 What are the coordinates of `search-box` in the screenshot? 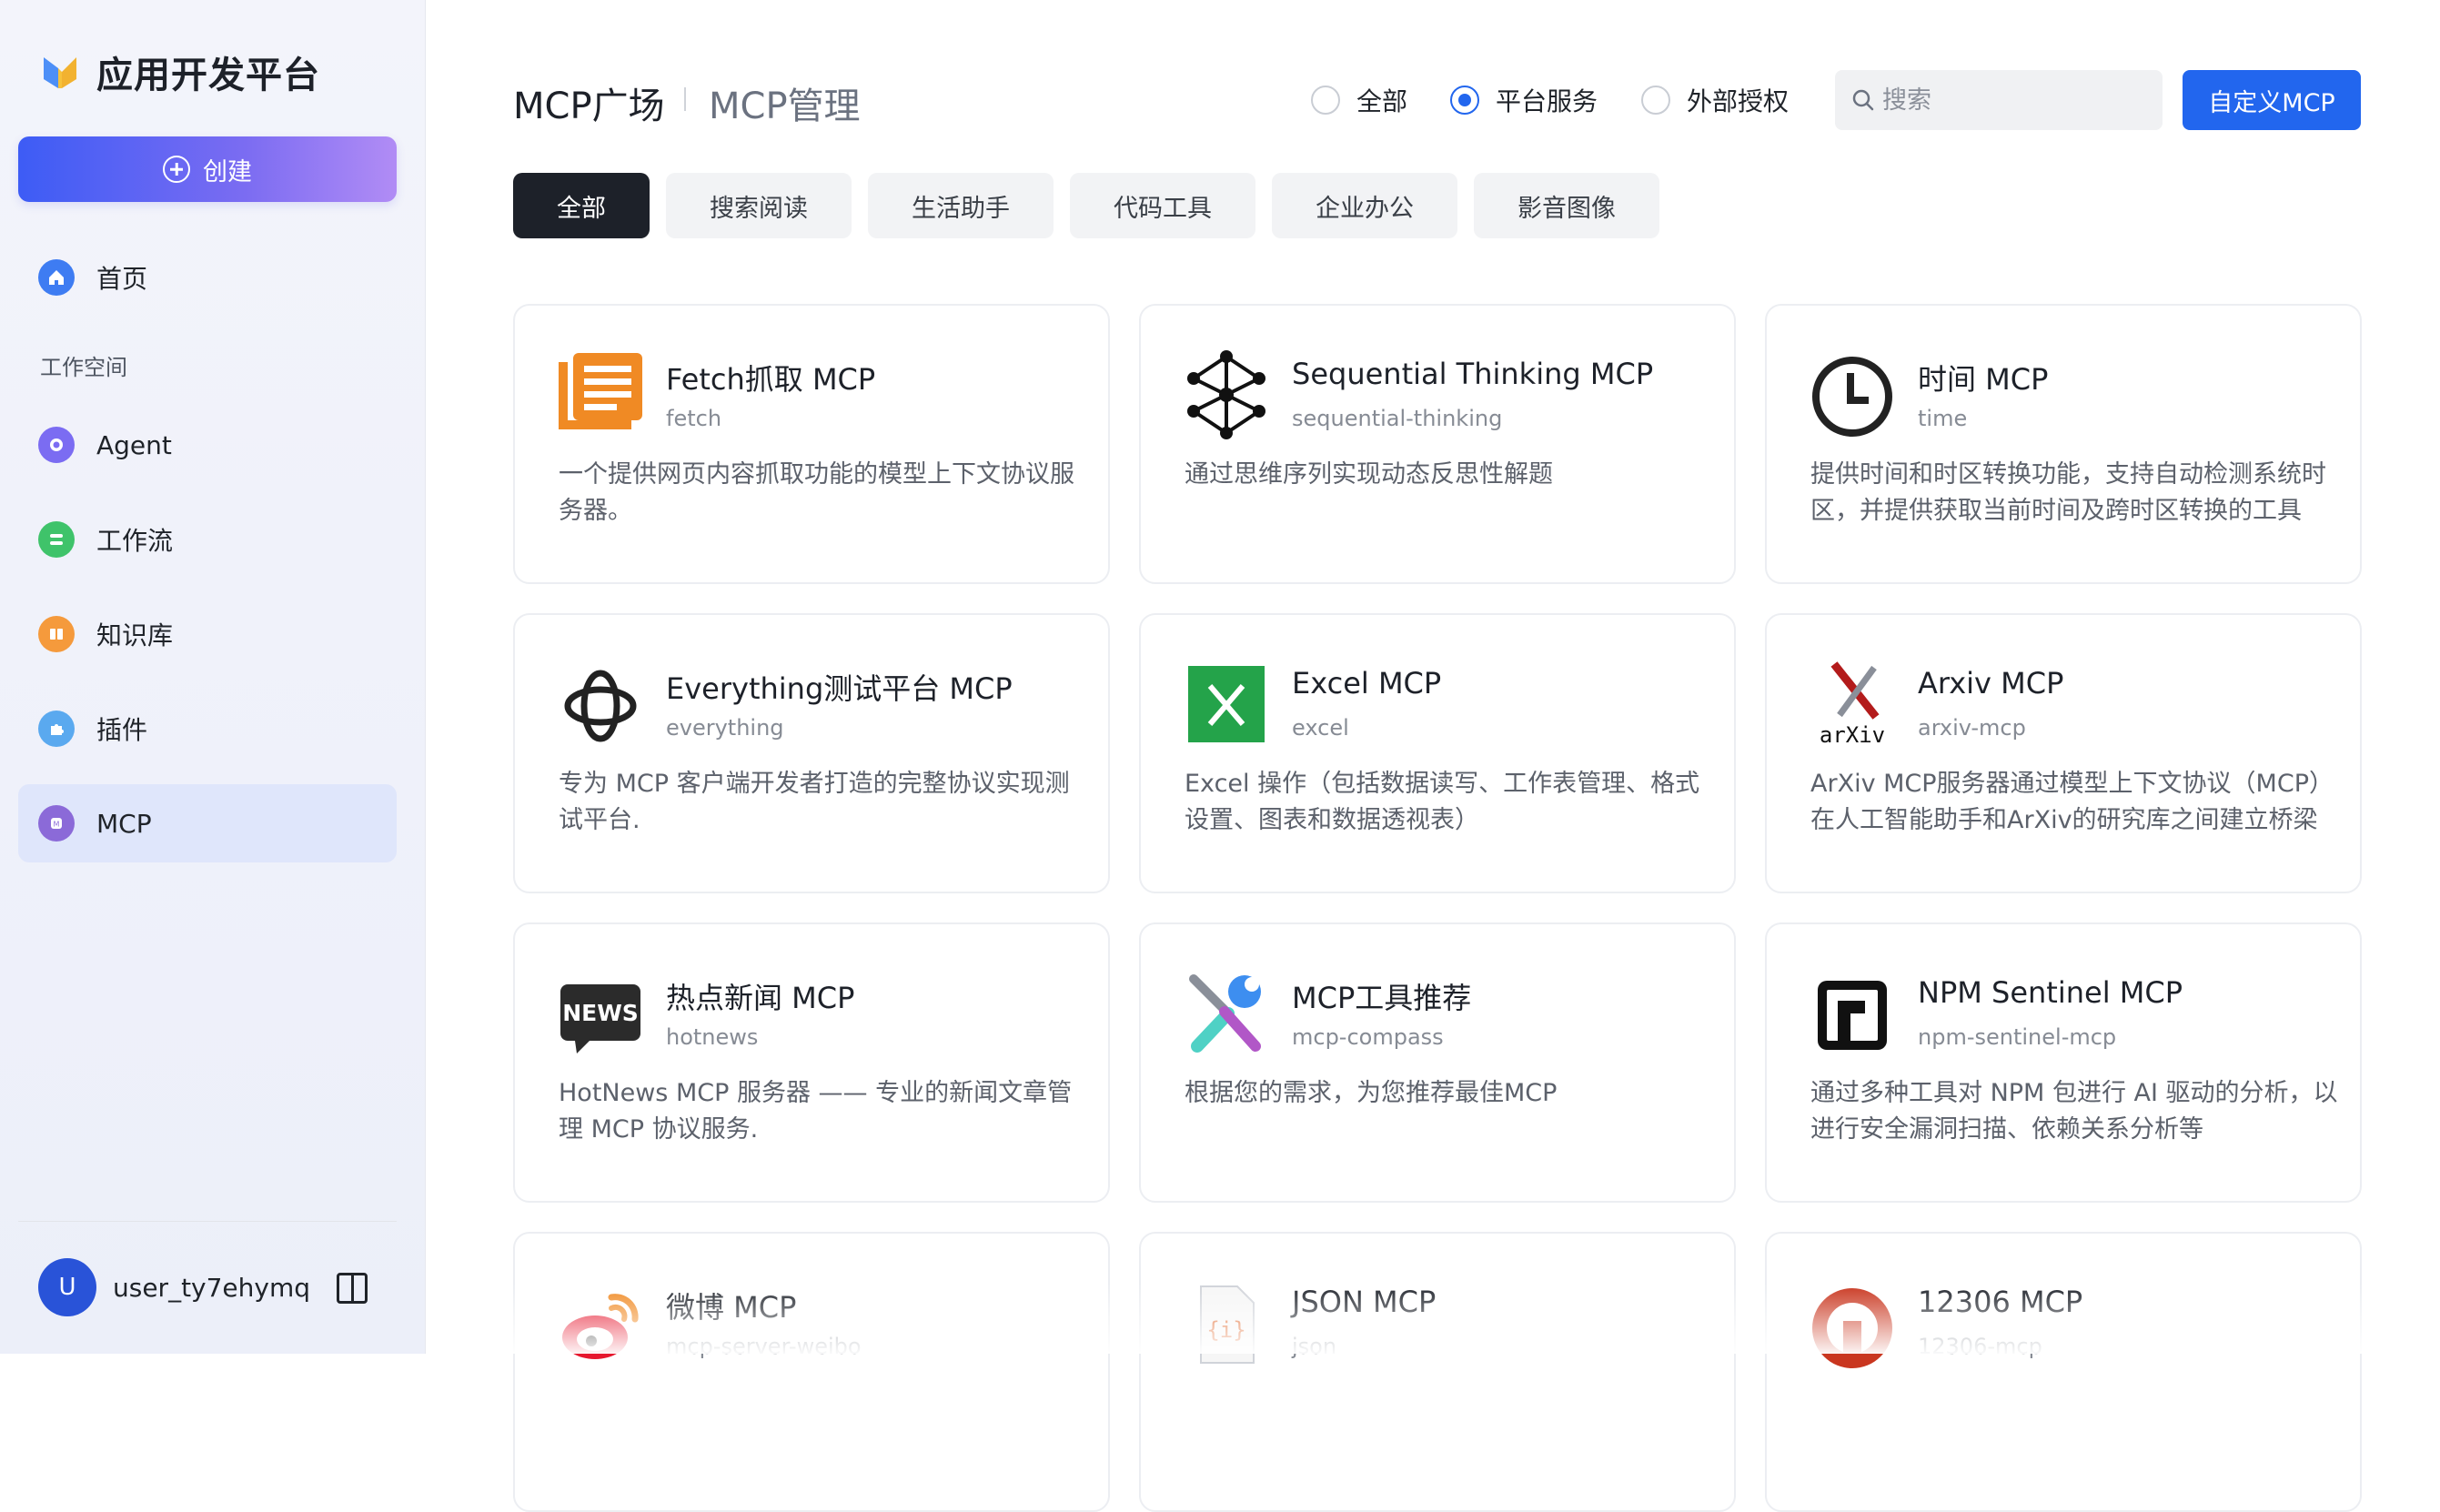 It's located at (1999, 100).